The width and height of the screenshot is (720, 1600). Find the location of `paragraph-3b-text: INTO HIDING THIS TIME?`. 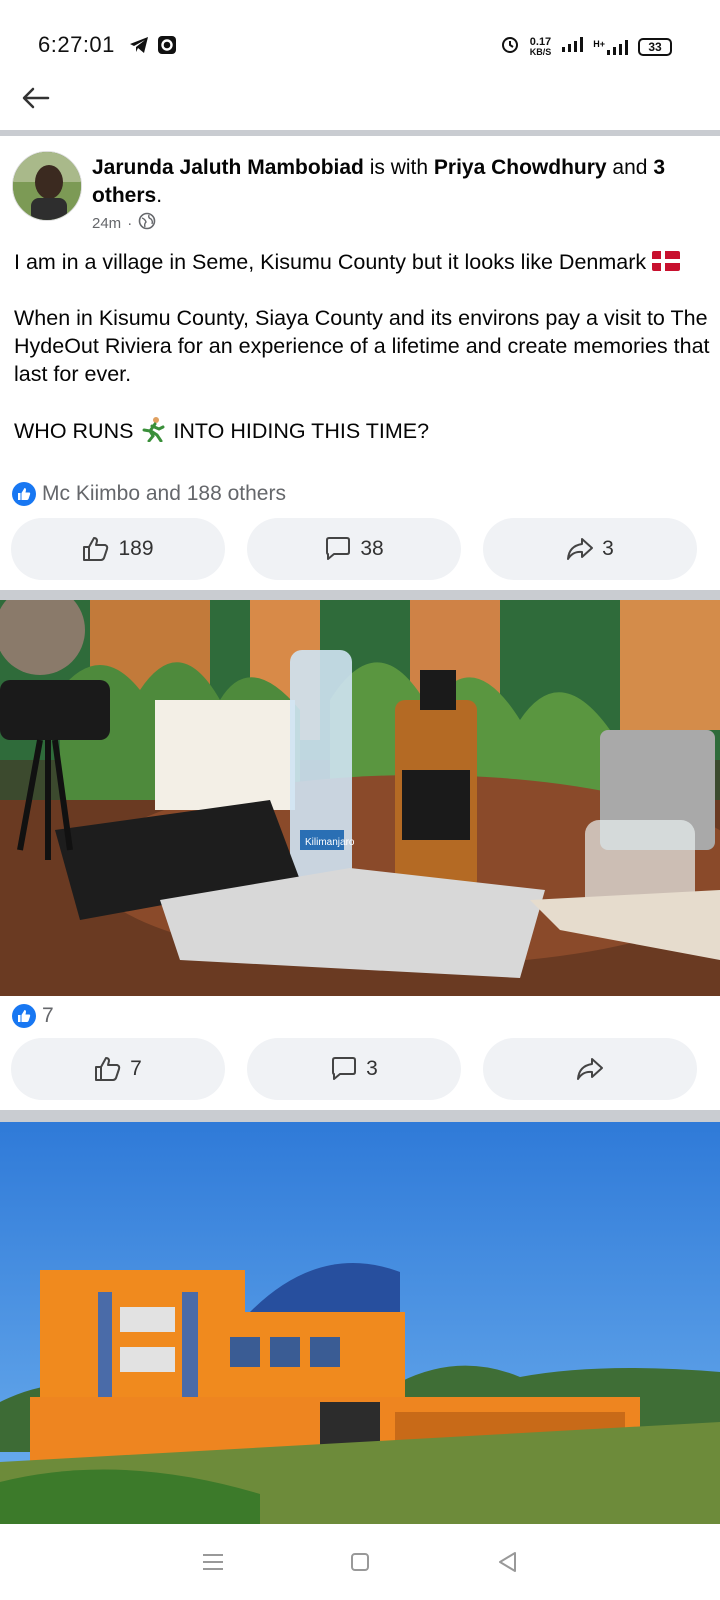

paragraph-3b-text: INTO HIDING THIS TIME? is located at coordinates (301, 431).